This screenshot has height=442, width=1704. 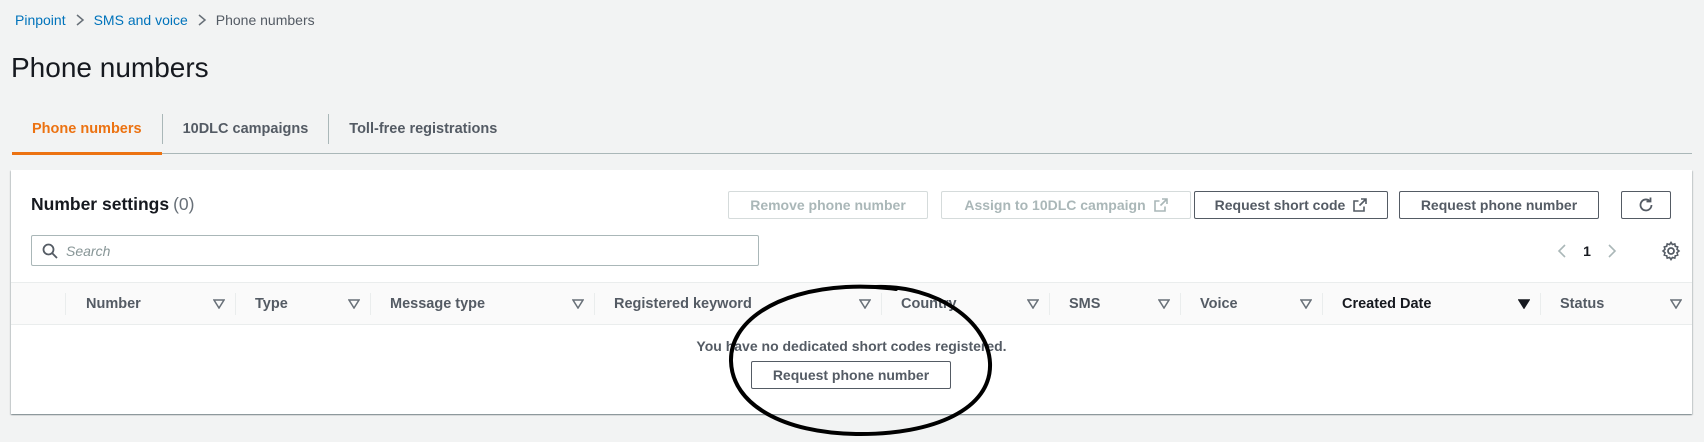 I want to click on column-message-type: Message type, so click(x=482, y=304).